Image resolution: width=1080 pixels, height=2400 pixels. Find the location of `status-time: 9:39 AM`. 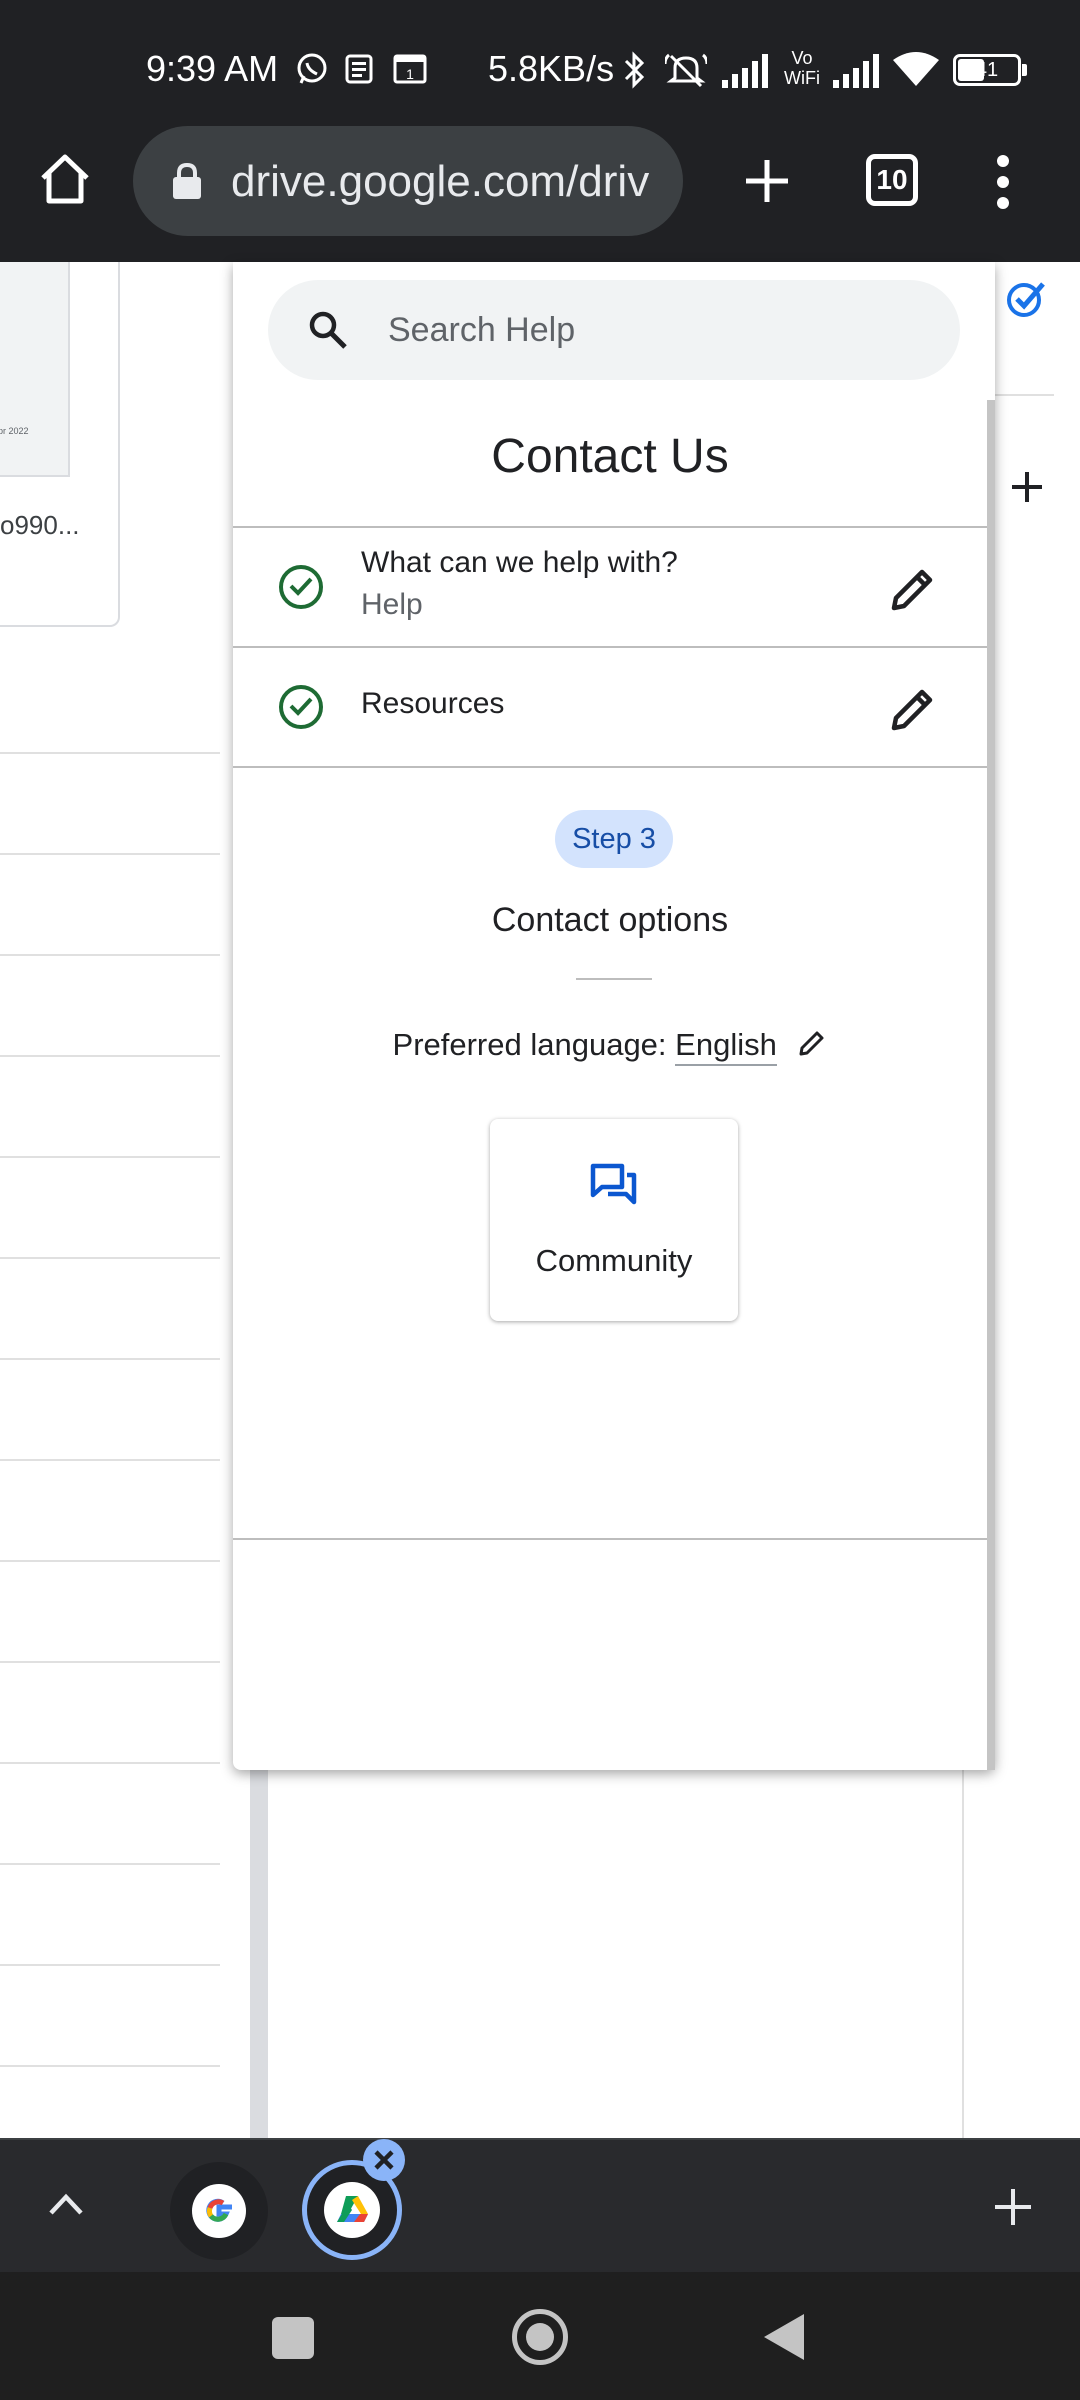

status-time: 9:39 AM is located at coordinates (212, 68).